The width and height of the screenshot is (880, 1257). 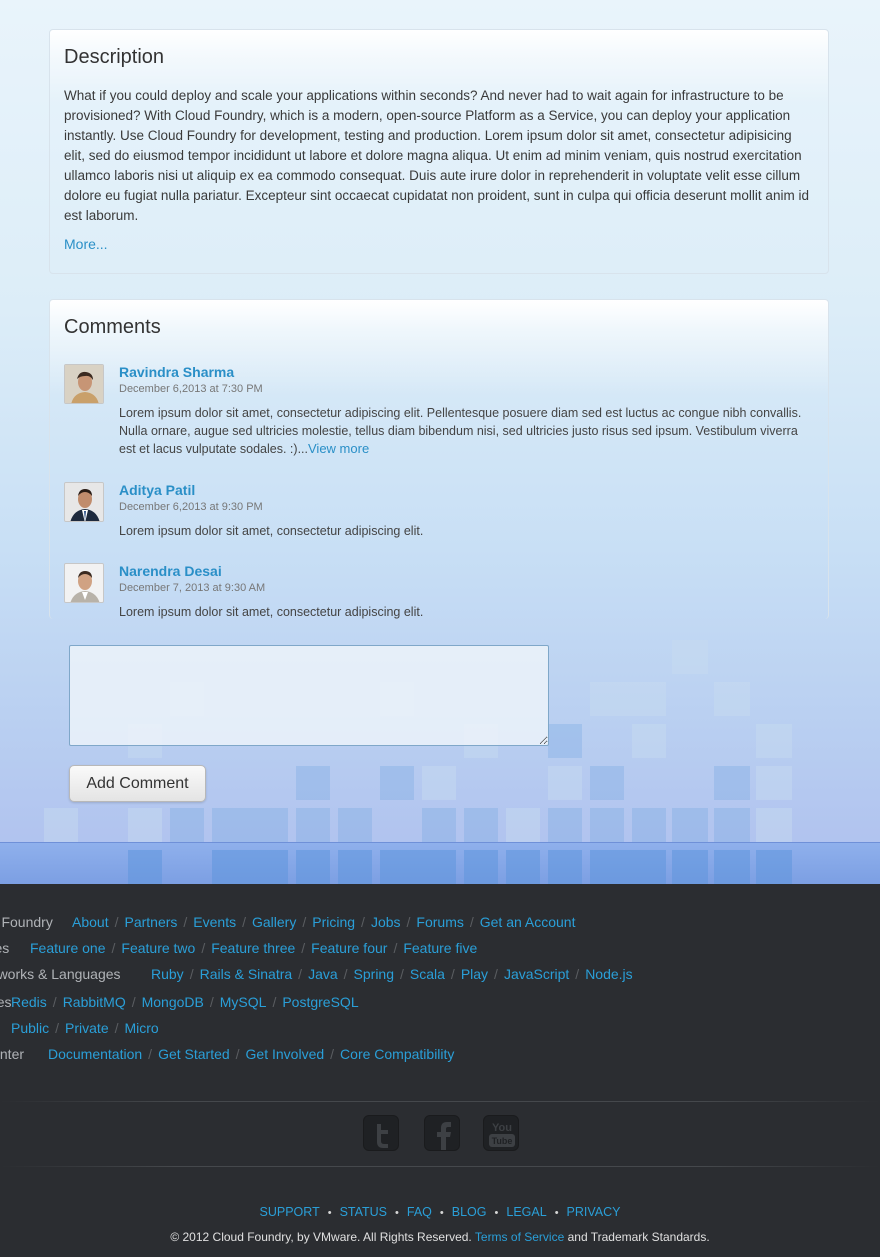 I want to click on facebook-glyph-icon, so click(x=444, y=1136).